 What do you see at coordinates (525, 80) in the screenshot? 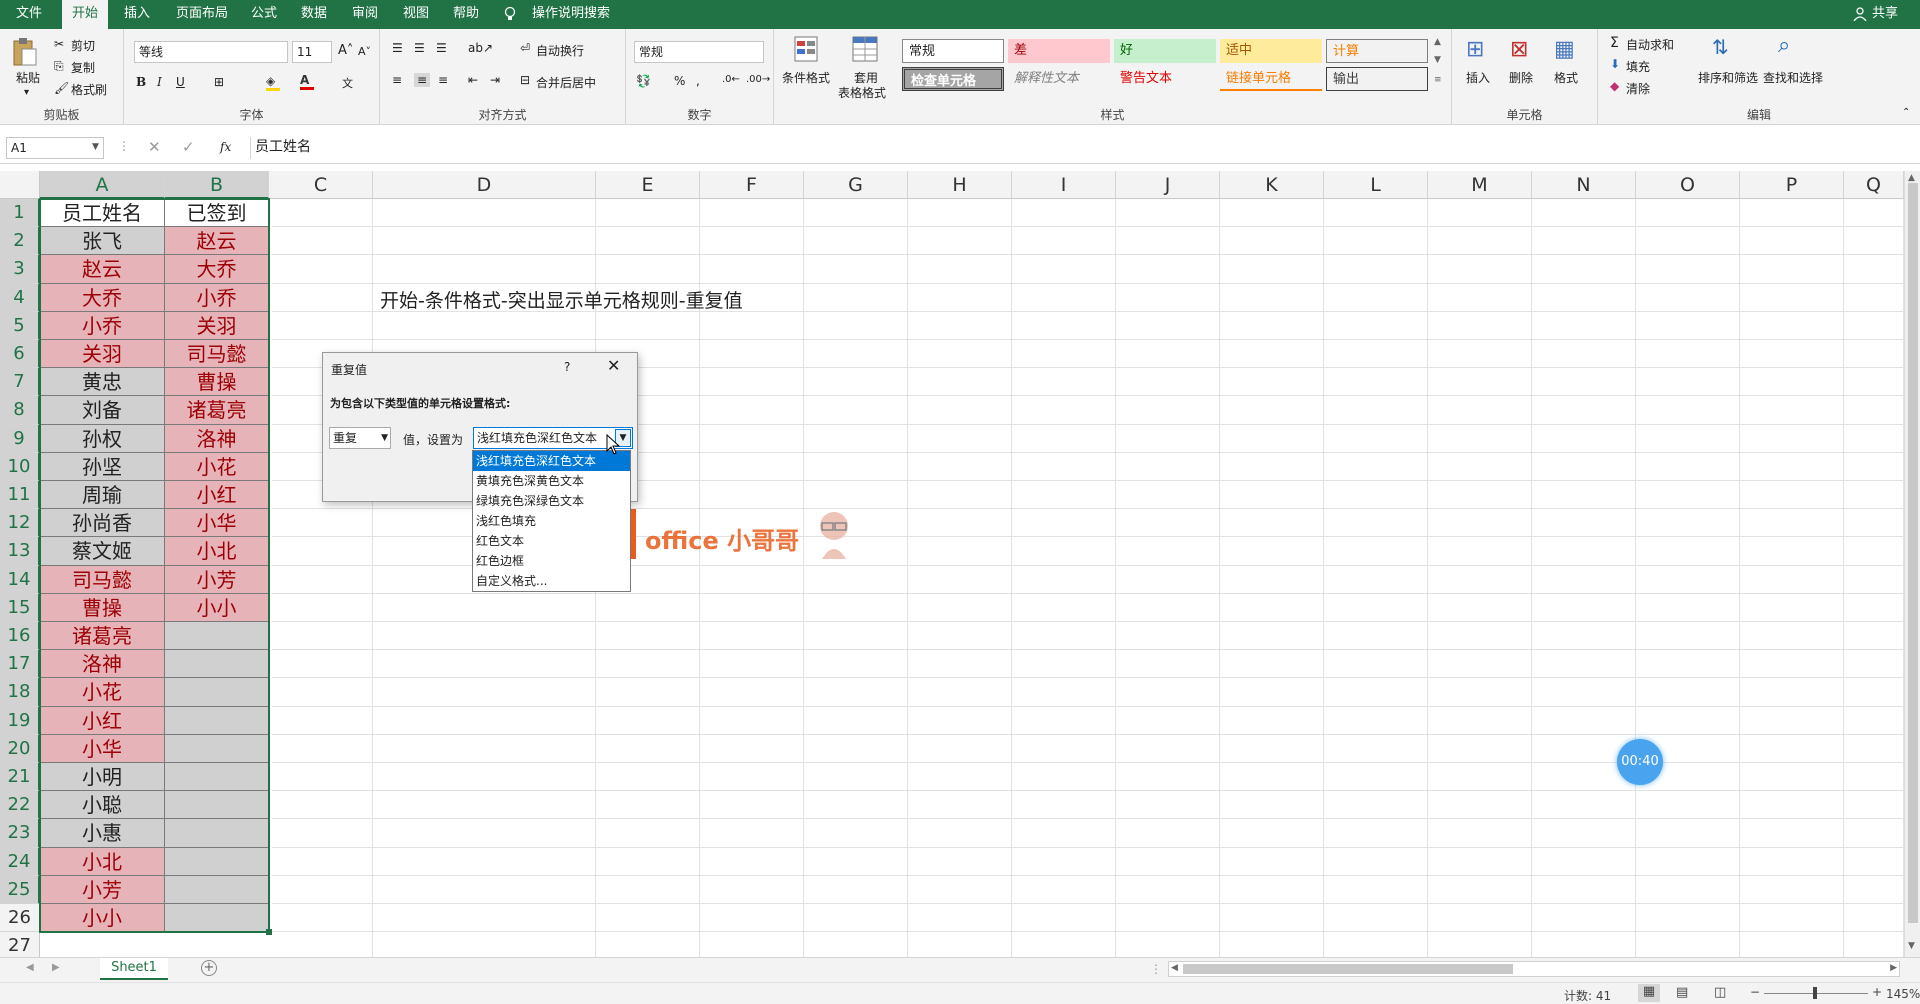
I see `merge-center-icon: ⊟` at bounding box center [525, 80].